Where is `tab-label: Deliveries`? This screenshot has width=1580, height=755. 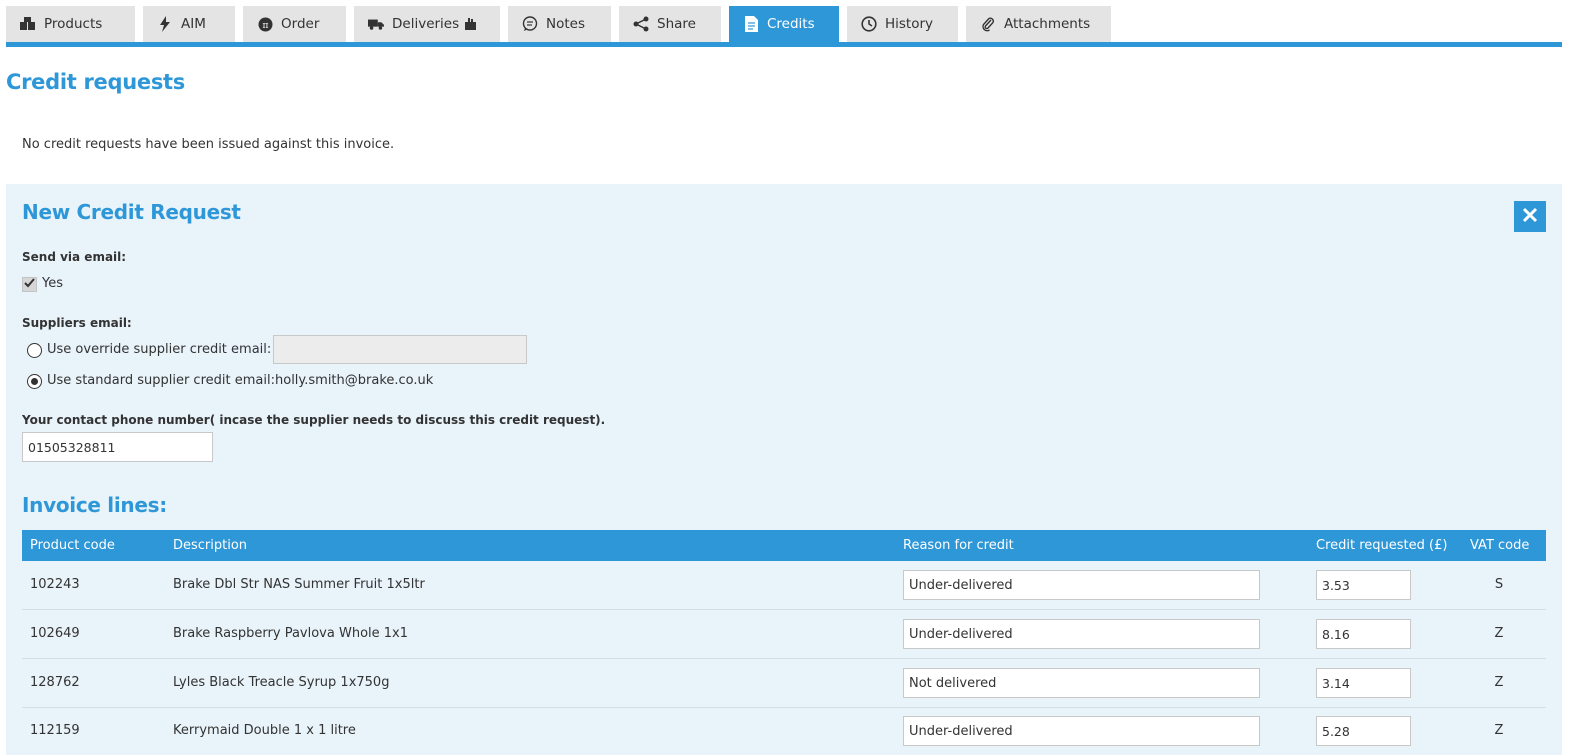 tab-label: Deliveries is located at coordinates (426, 24).